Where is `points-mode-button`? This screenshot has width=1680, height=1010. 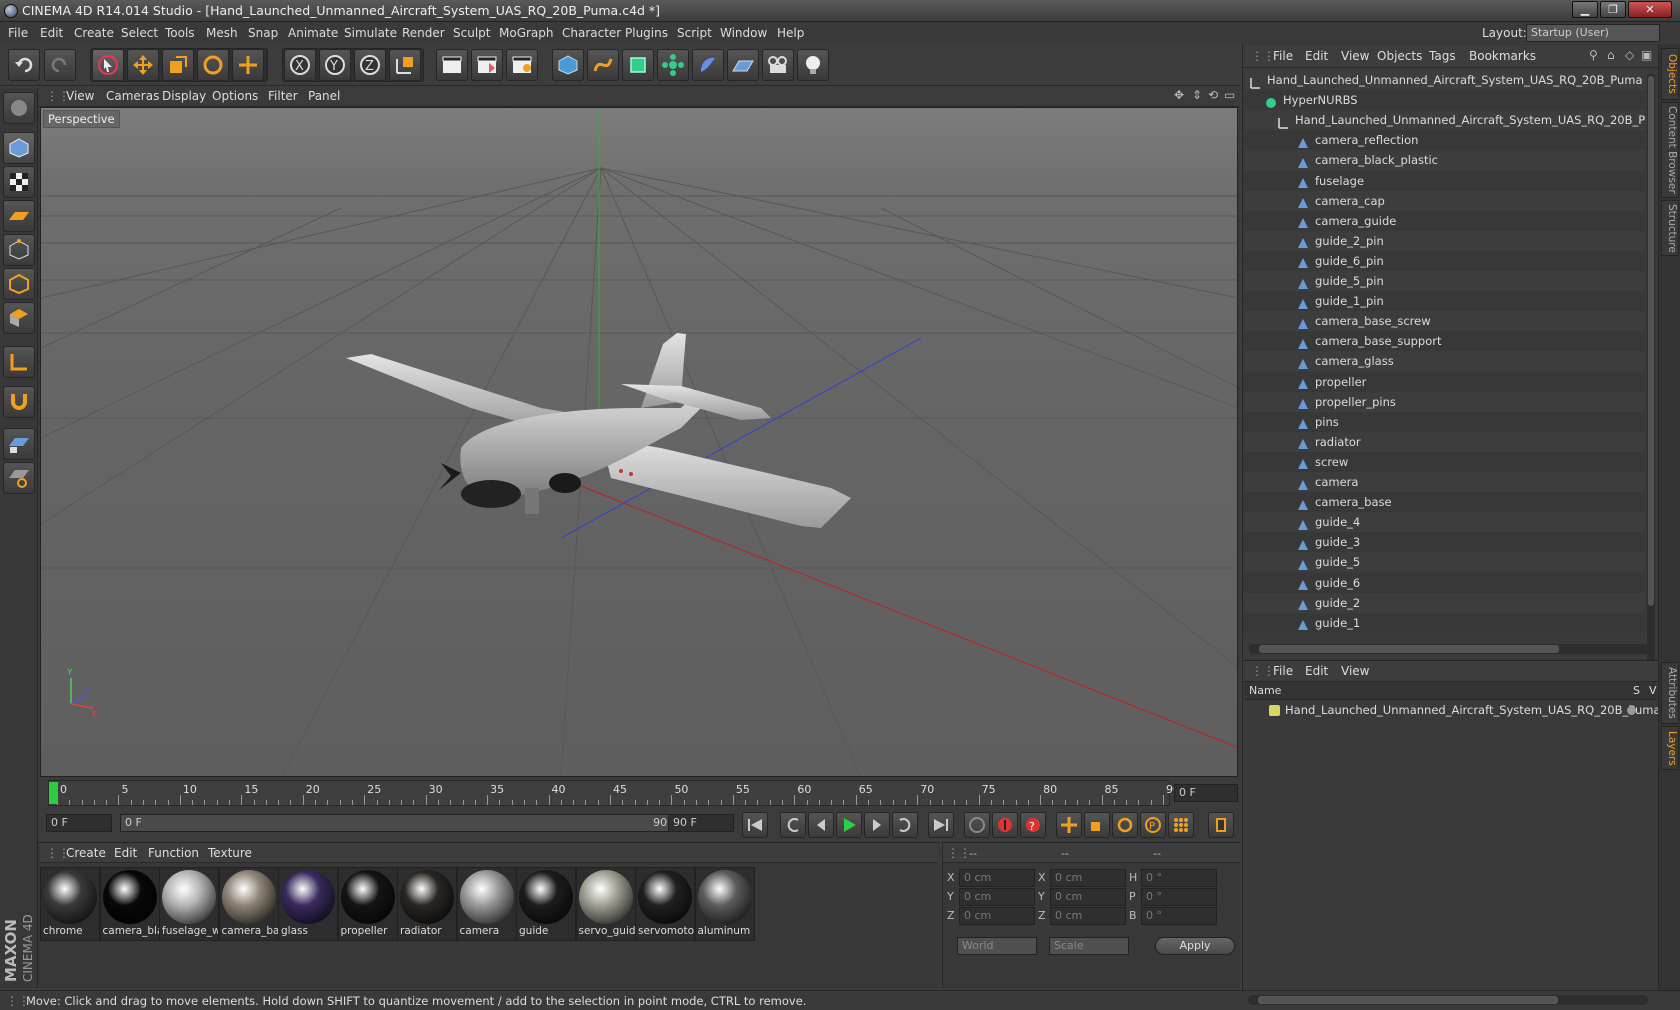
points-mode-button is located at coordinates (19, 250).